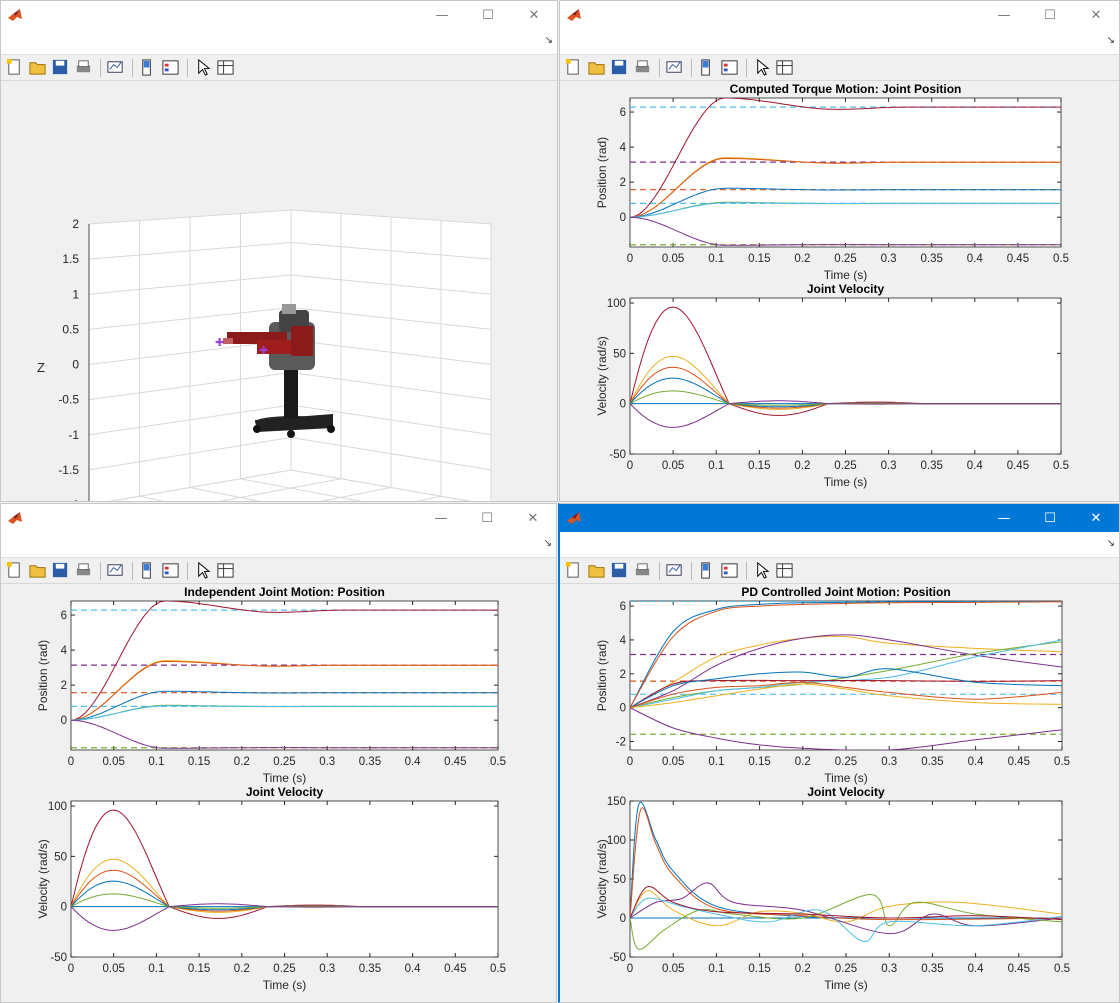 The height and width of the screenshot is (1003, 1120). I want to click on y-tick-label: -50, so click(617, 455).